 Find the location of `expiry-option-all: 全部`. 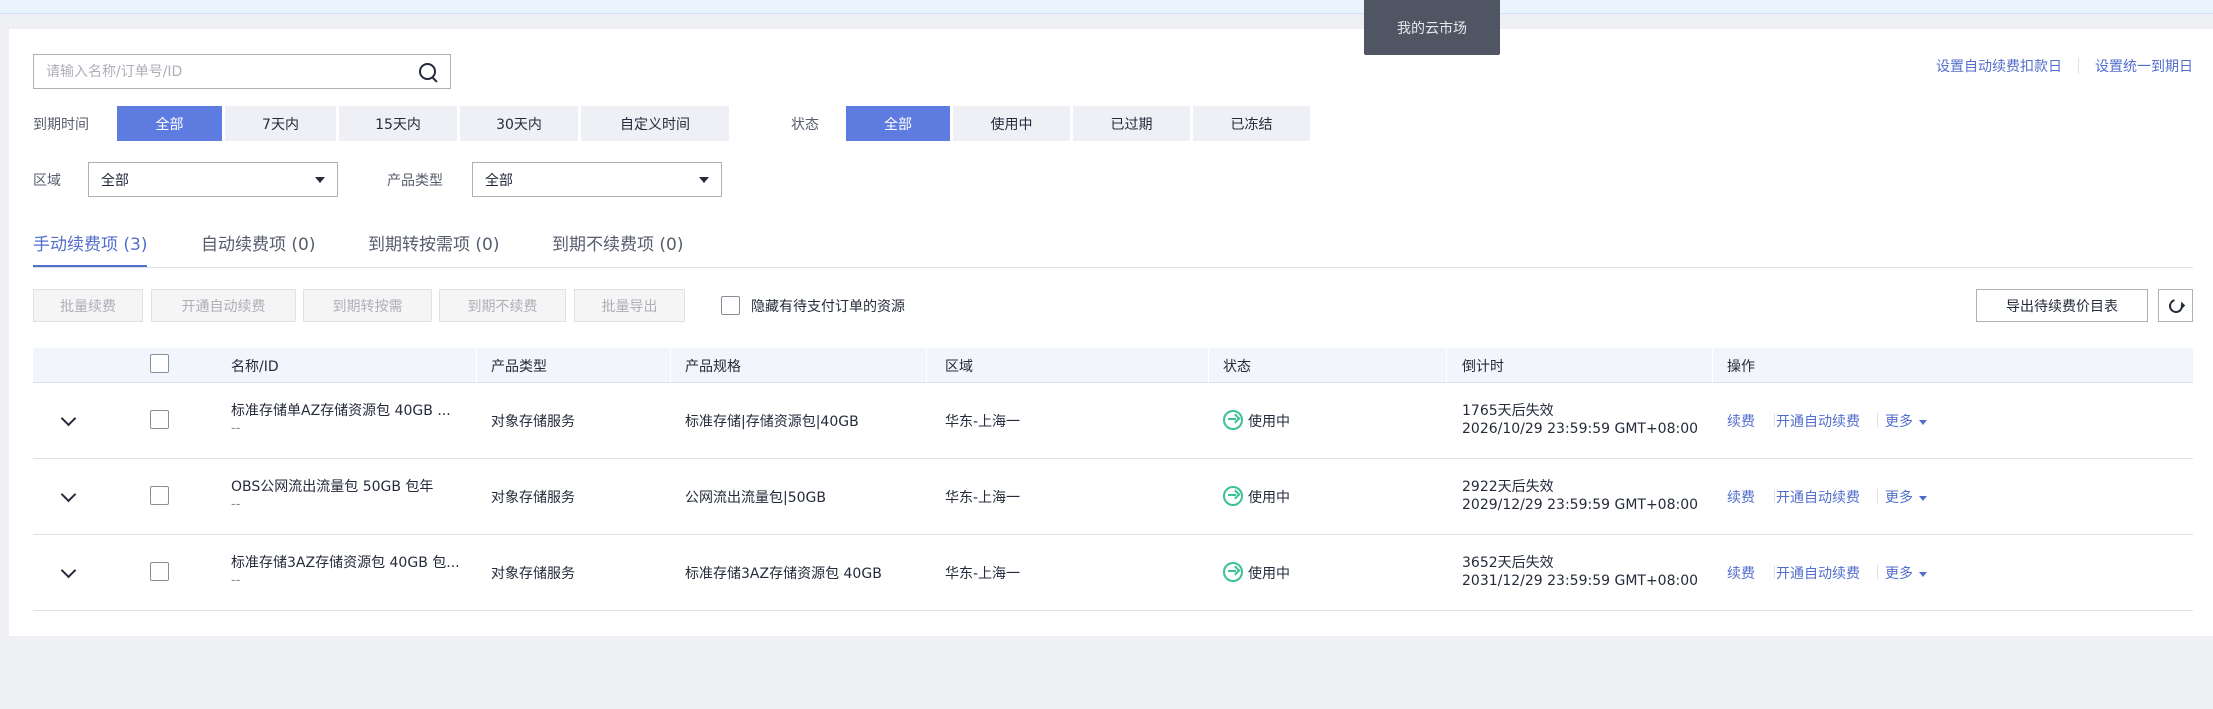

expiry-option-all: 全部 is located at coordinates (169, 123).